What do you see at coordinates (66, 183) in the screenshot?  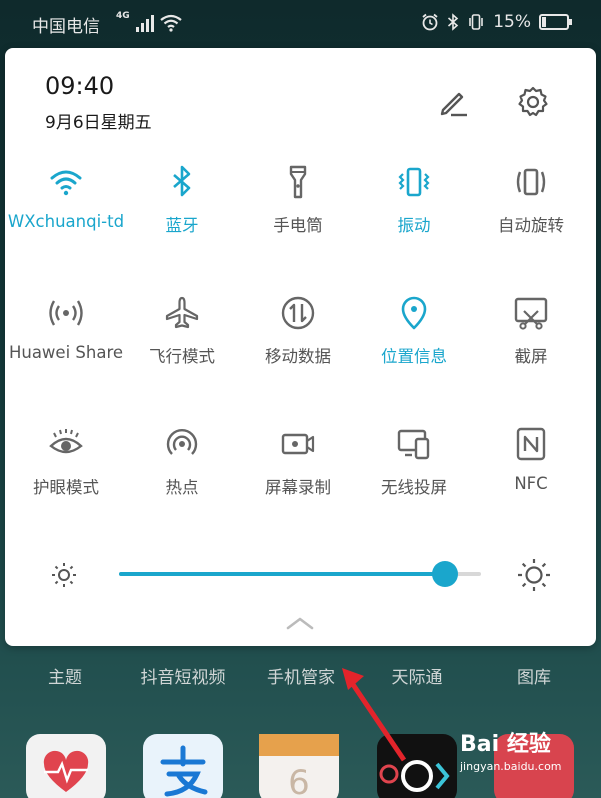 I see `wifi-icon` at bounding box center [66, 183].